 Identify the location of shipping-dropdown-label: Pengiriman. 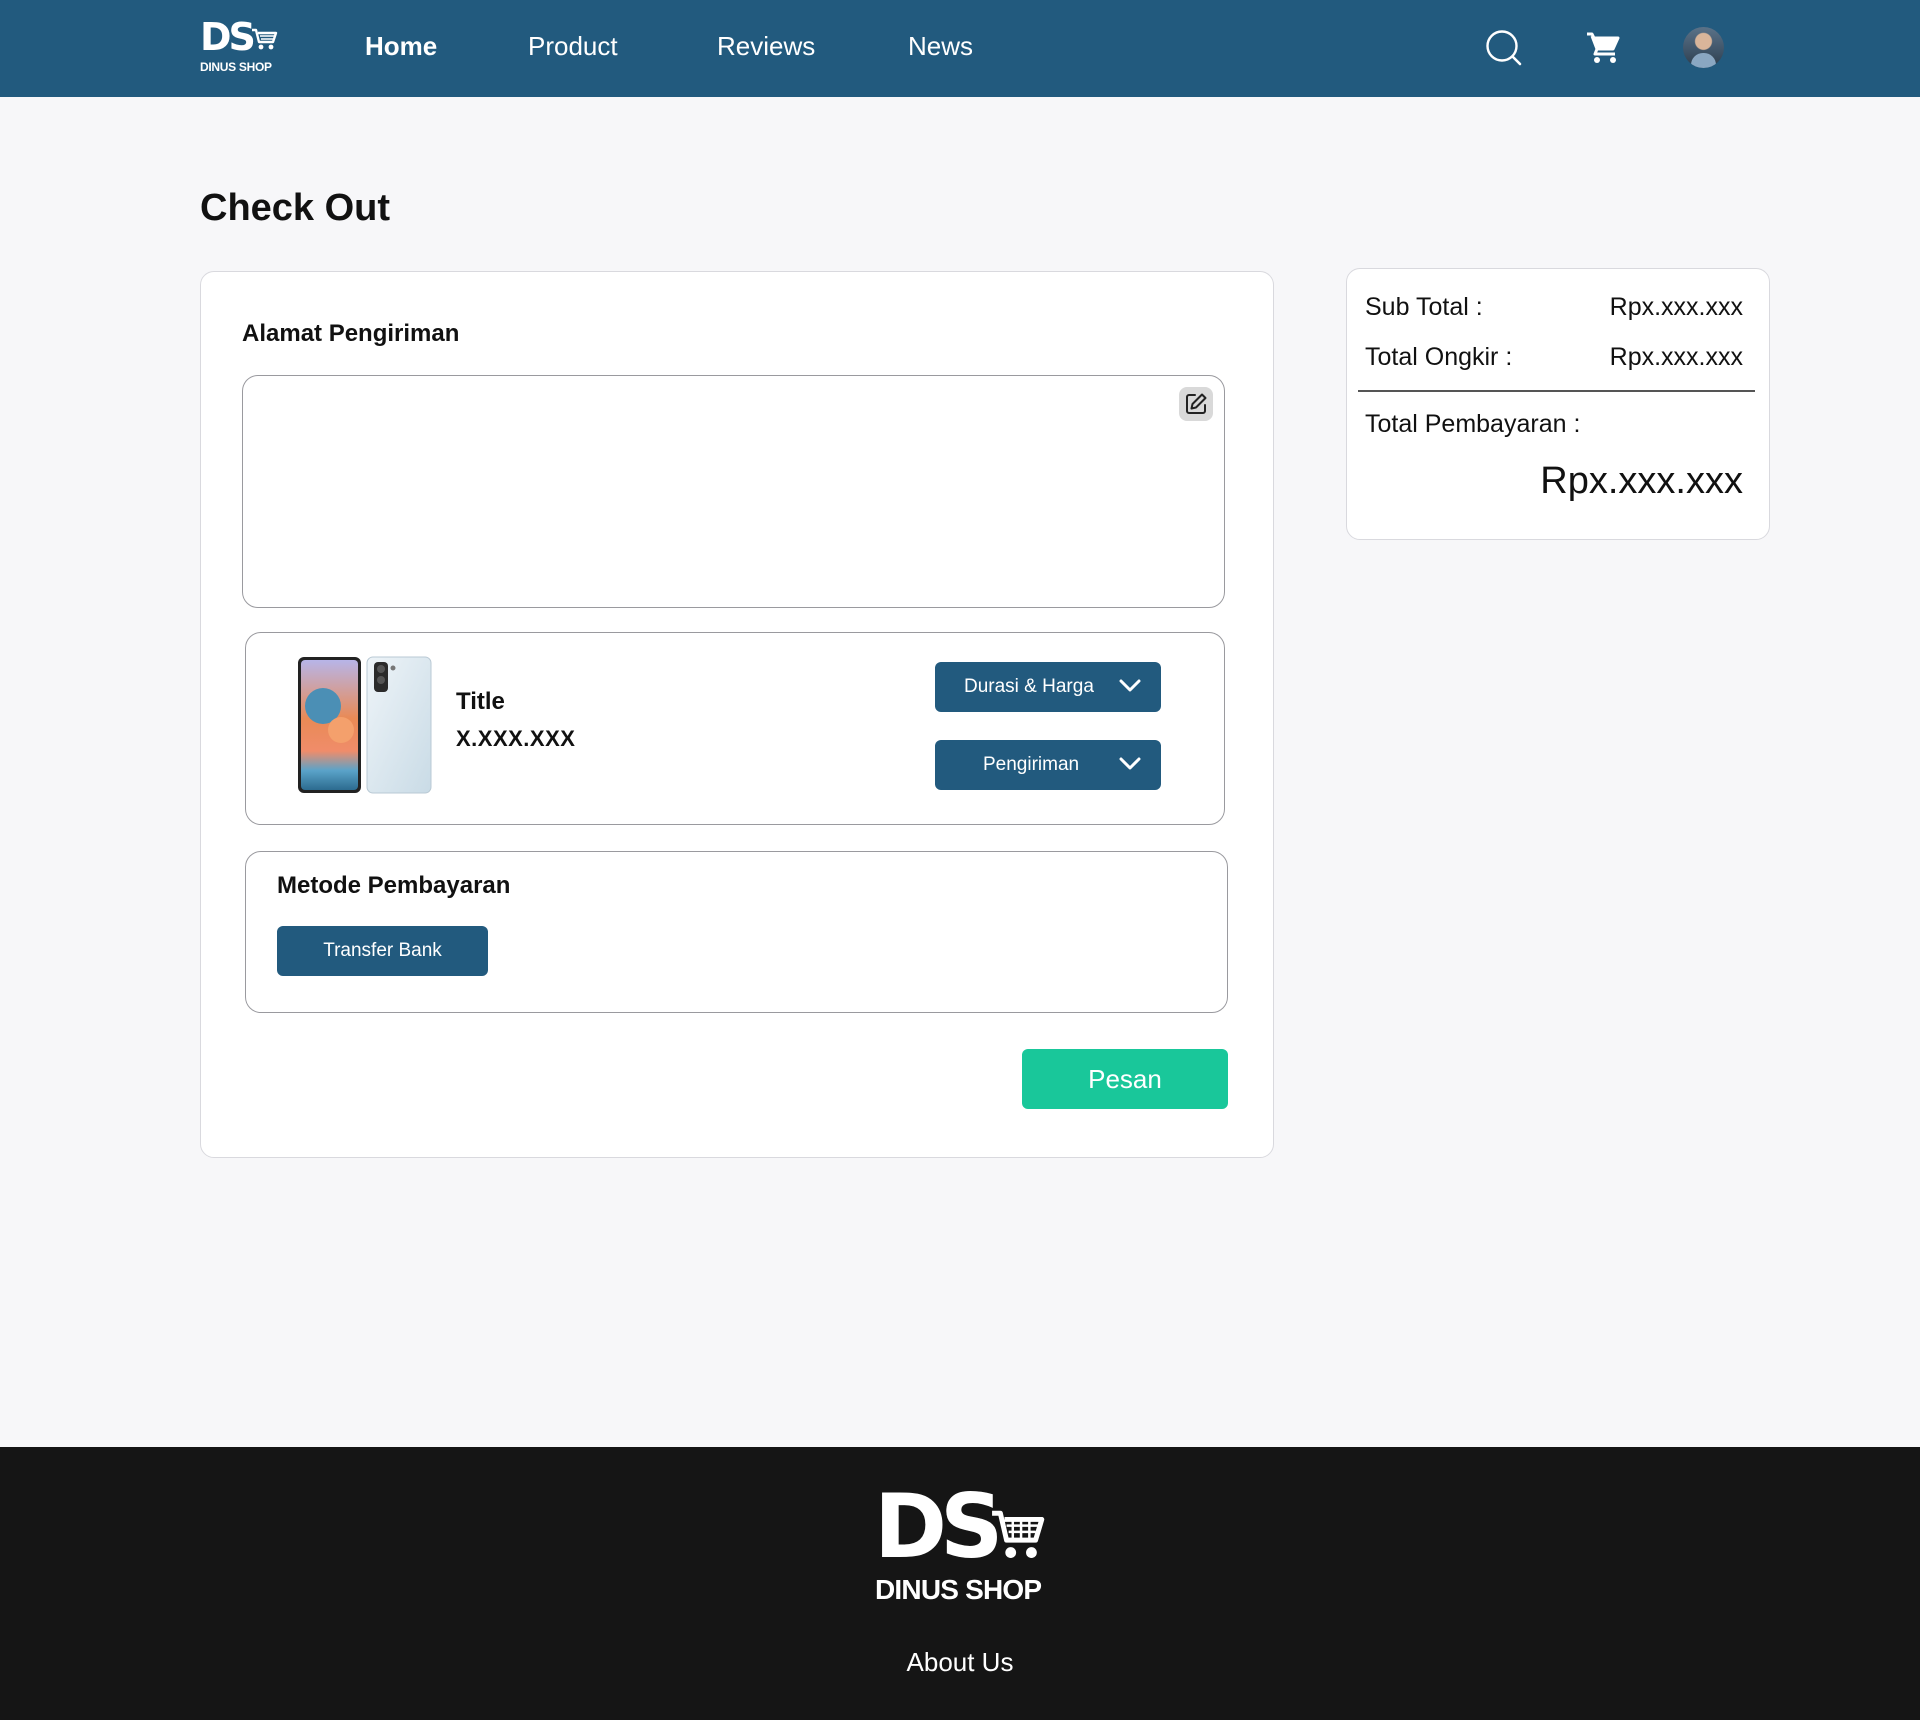
(1031, 764).